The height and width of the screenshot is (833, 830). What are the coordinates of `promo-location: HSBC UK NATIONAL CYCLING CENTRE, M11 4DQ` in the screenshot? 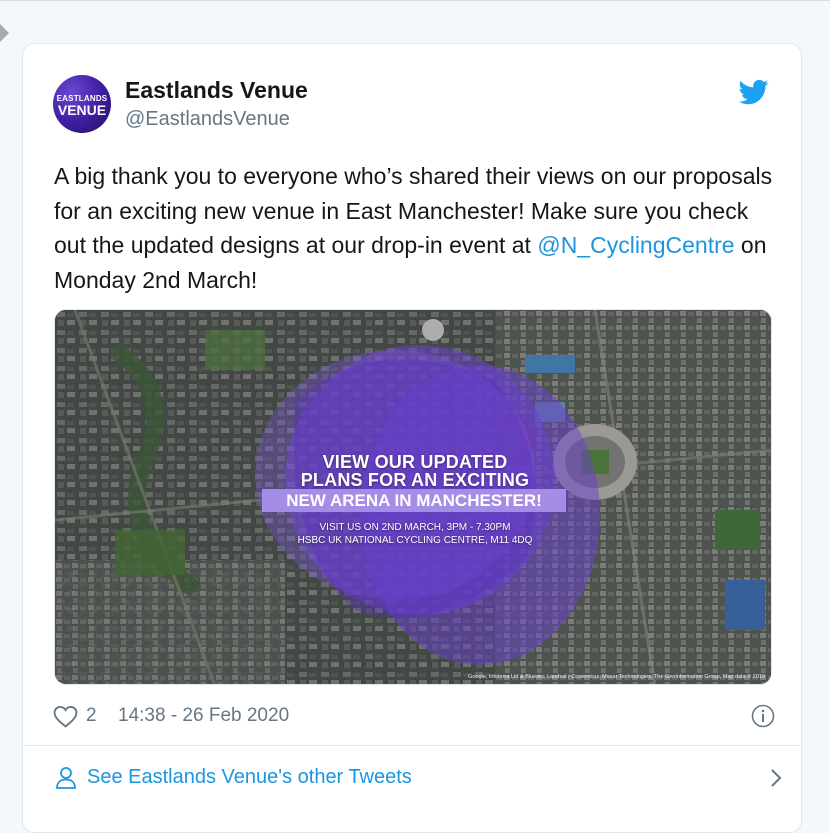 It's located at (415, 540).